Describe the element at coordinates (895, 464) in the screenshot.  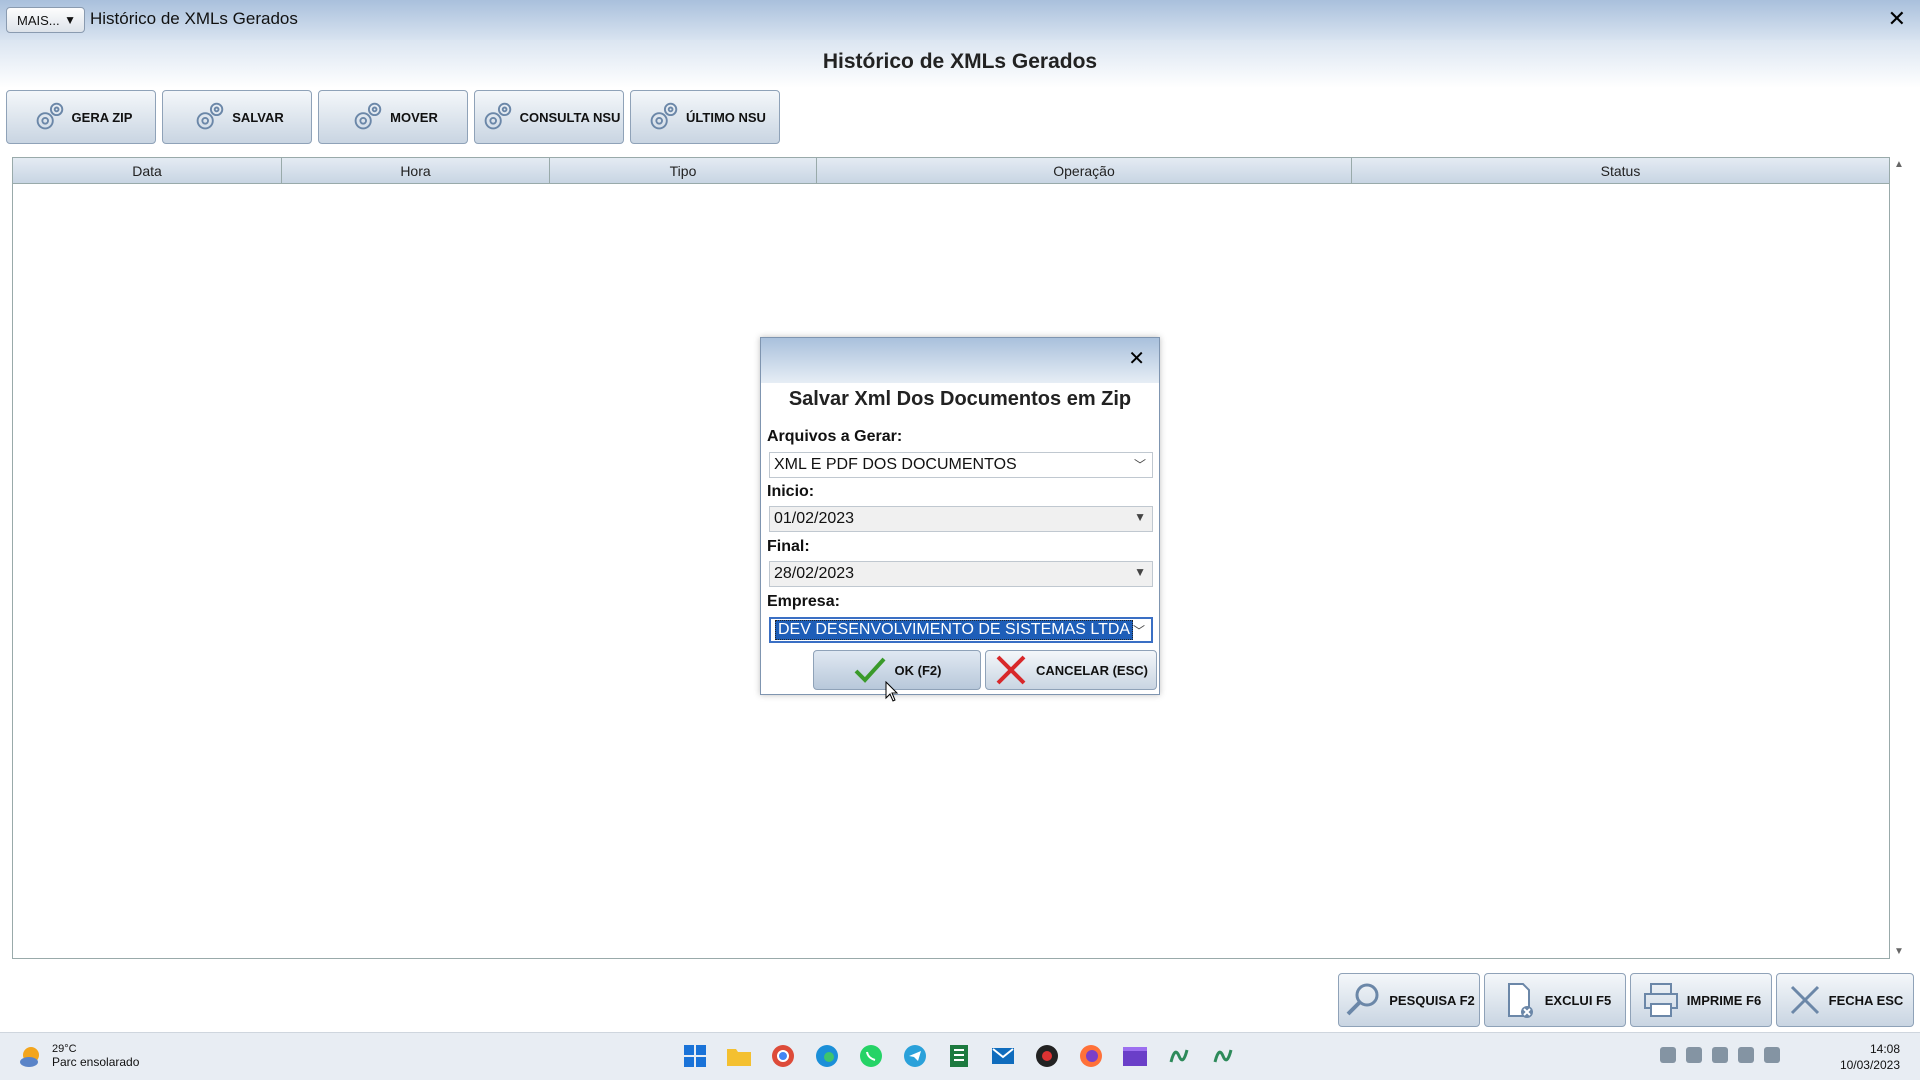
I see `files-select-value: XML E PDF DOS DOCUMENTOS` at that location.